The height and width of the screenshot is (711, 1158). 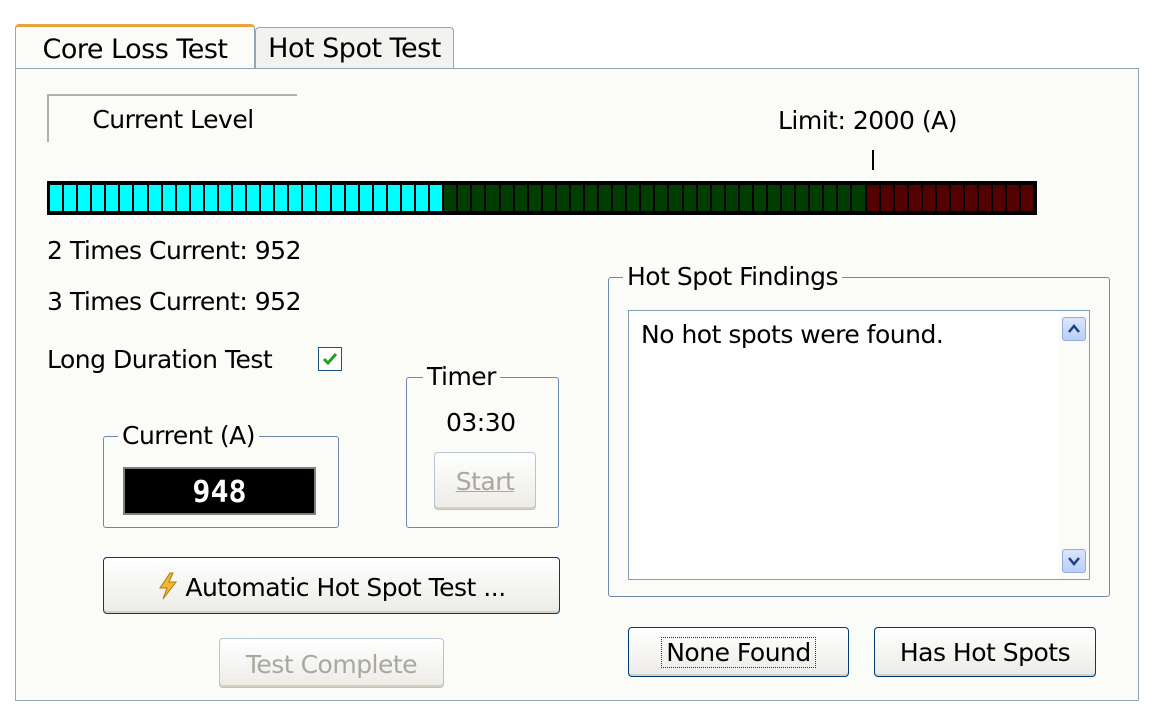 What do you see at coordinates (174, 301) in the screenshot?
I see `three-times-current: 3 Times Current: 952` at bounding box center [174, 301].